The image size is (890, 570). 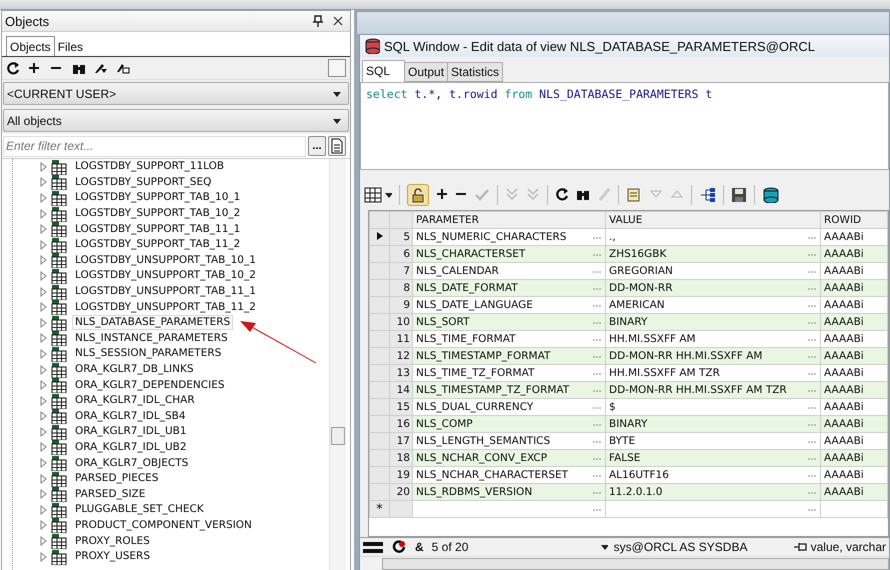 I want to click on dropdown: All objects, so click(x=176, y=120).